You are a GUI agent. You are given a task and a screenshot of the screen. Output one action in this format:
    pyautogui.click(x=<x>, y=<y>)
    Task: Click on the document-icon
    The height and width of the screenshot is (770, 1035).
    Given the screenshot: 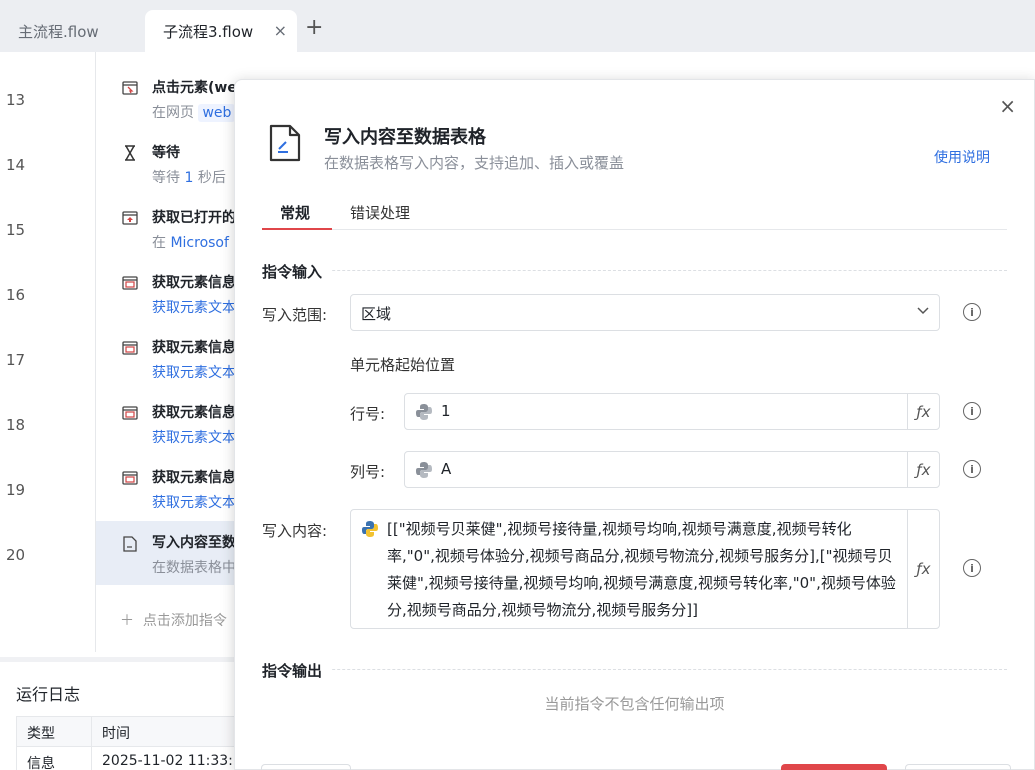 What is the action you would take?
    pyautogui.click(x=130, y=544)
    